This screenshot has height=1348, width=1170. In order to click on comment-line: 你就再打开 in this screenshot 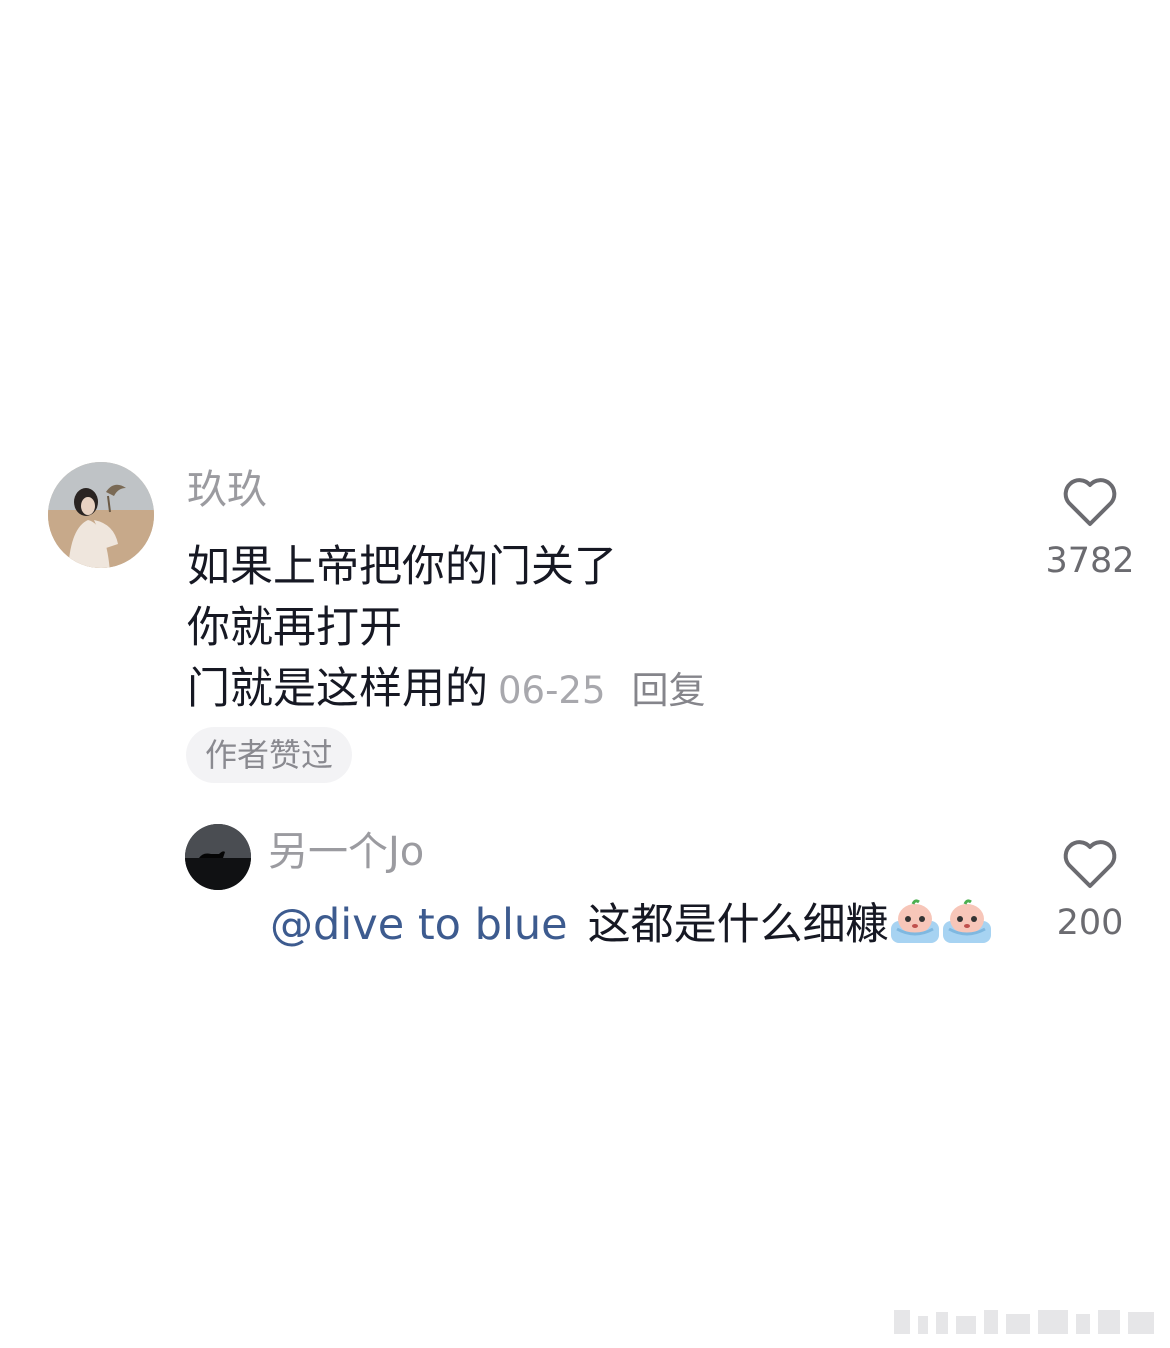, I will do `click(294, 628)`.